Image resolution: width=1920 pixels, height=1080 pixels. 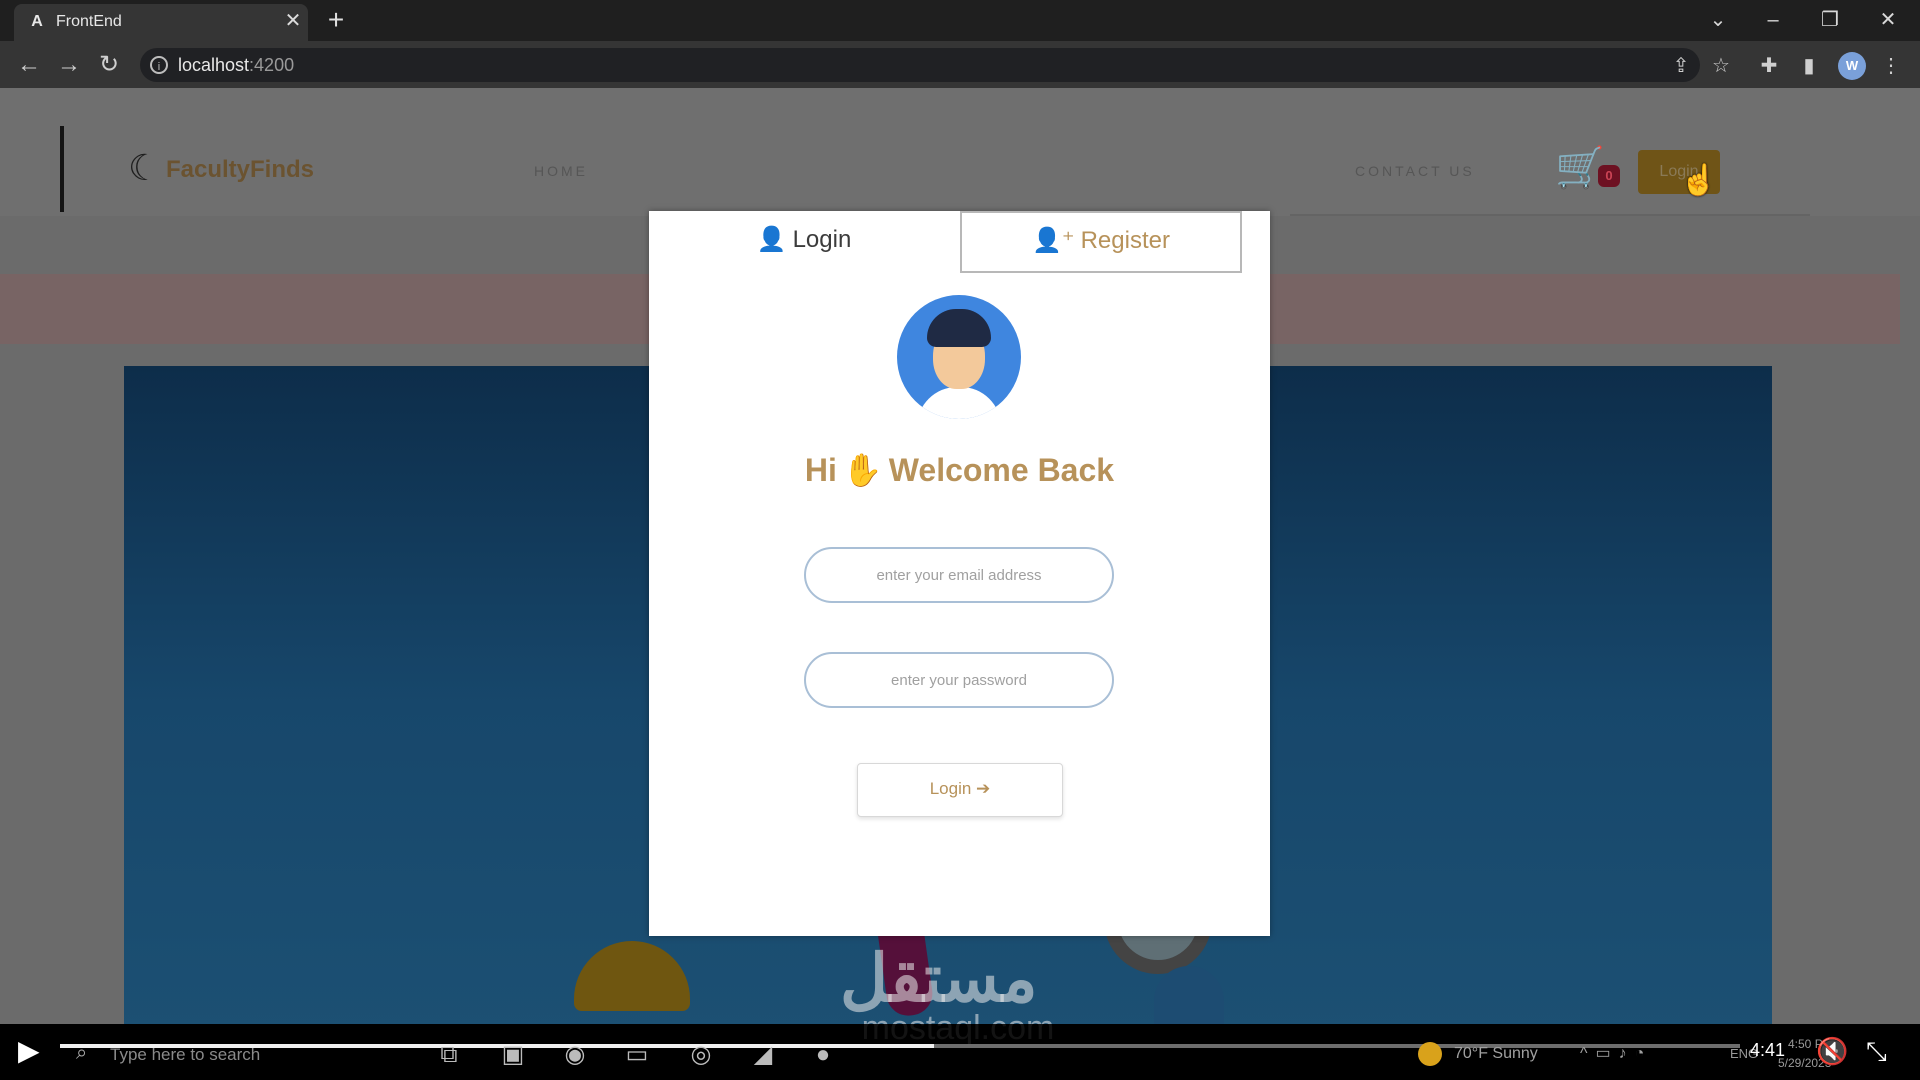 What do you see at coordinates (81, 1053) in the screenshot?
I see `search-icon: ⌕` at bounding box center [81, 1053].